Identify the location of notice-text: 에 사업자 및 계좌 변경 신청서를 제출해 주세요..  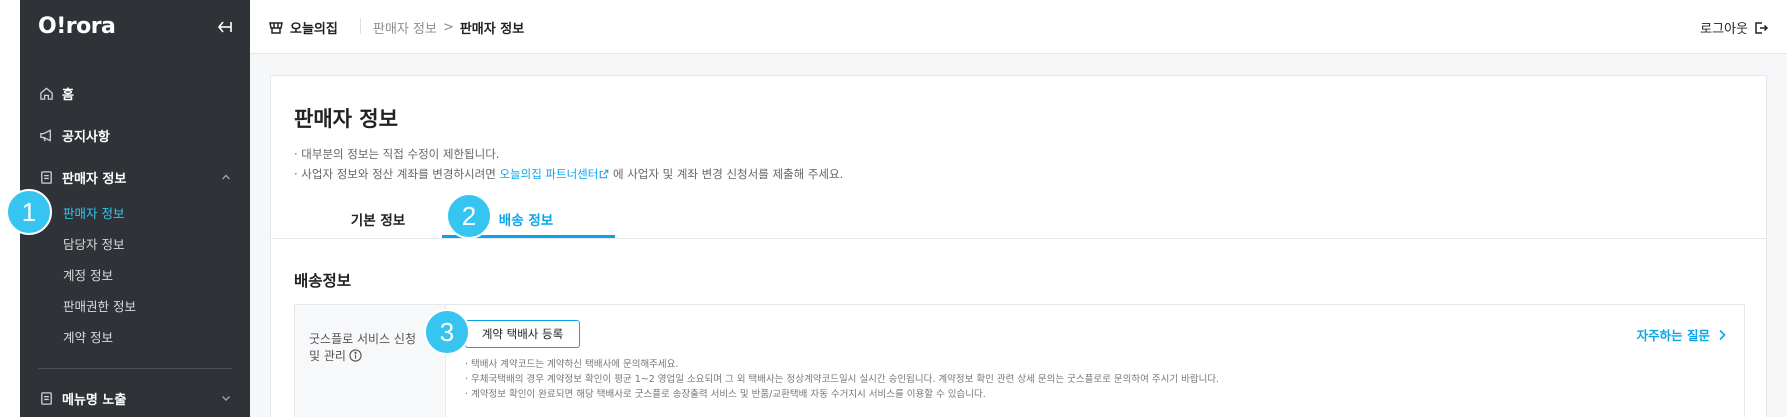
(726, 174).